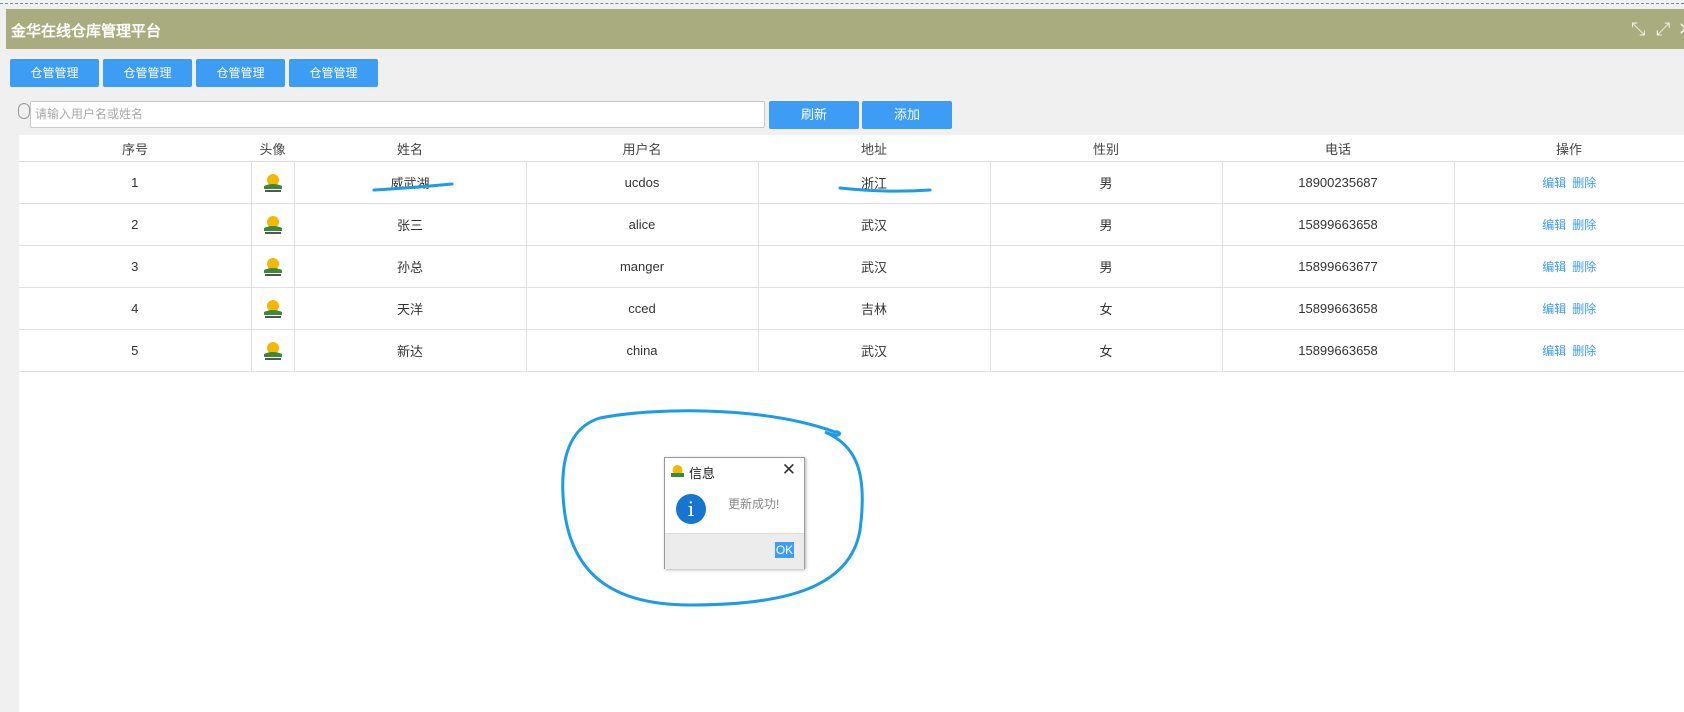 The image size is (1684, 712). I want to click on add-button: 添加, so click(907, 115).